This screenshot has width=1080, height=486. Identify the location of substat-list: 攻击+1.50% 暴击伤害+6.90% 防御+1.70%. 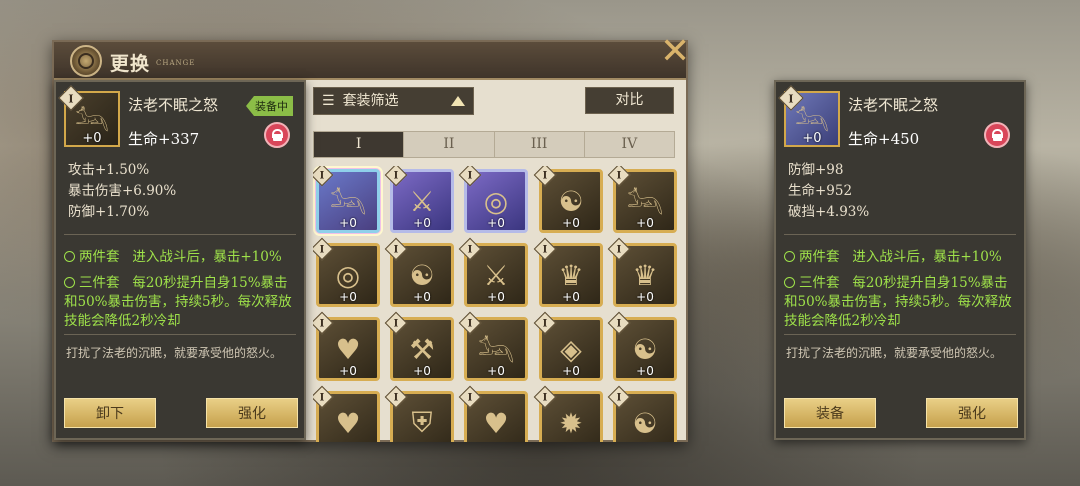
(122, 191).